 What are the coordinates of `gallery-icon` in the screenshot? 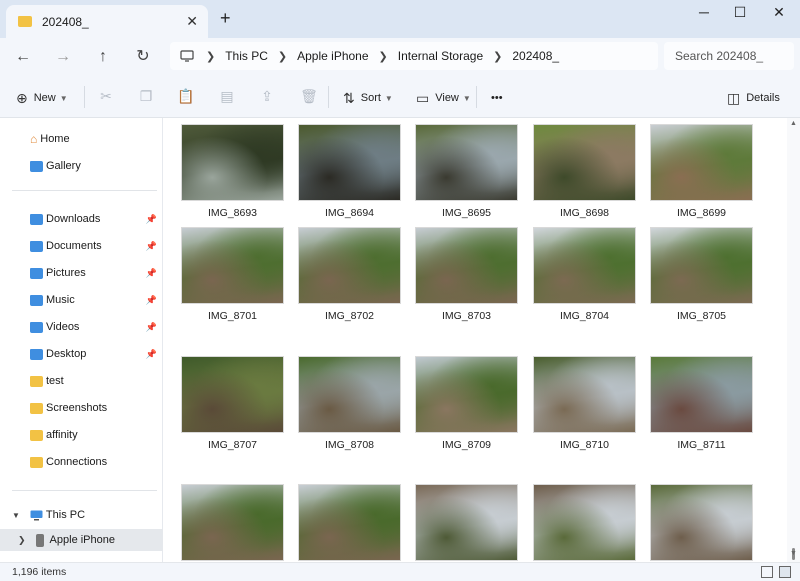 It's located at (36, 166).